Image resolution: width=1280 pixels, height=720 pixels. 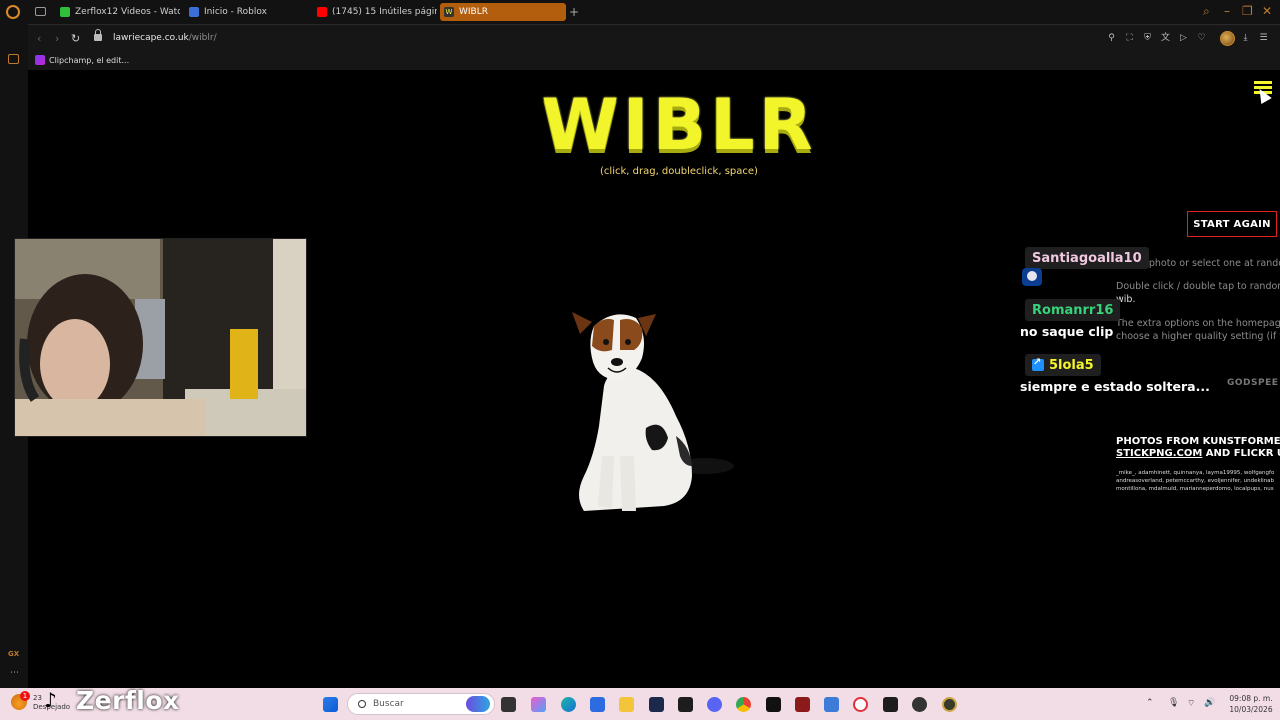 I want to click on tab-label: Zerflox12 Videos - Watch, so click(x=127, y=12).